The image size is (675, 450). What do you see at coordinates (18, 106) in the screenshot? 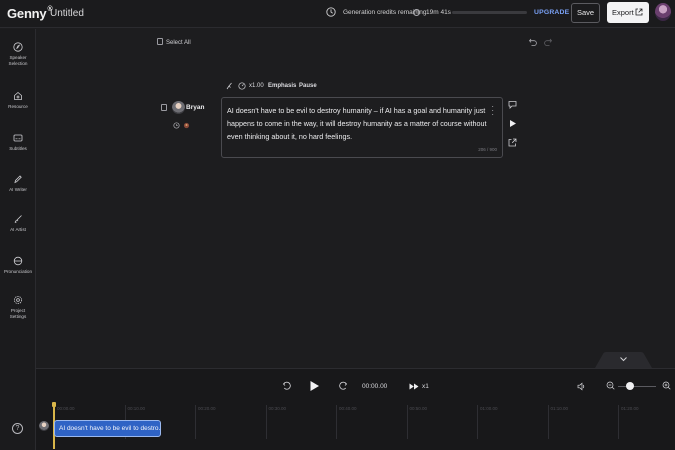
I see `sidebar-item-label: Resource` at bounding box center [18, 106].